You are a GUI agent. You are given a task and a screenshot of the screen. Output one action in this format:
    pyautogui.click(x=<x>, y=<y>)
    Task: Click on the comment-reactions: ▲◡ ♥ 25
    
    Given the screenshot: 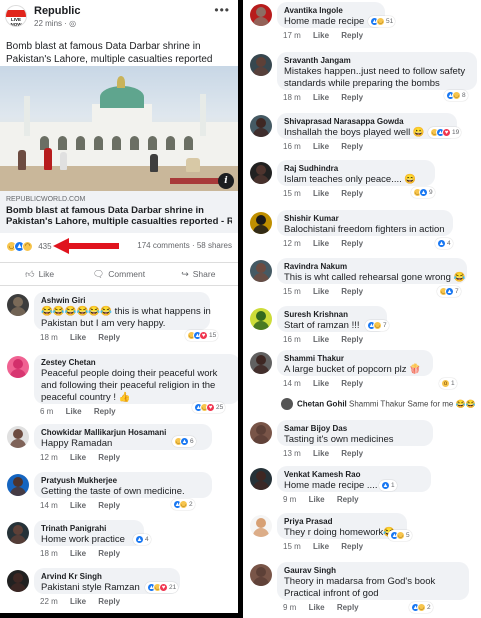 What is the action you would take?
    pyautogui.click(x=209, y=407)
    